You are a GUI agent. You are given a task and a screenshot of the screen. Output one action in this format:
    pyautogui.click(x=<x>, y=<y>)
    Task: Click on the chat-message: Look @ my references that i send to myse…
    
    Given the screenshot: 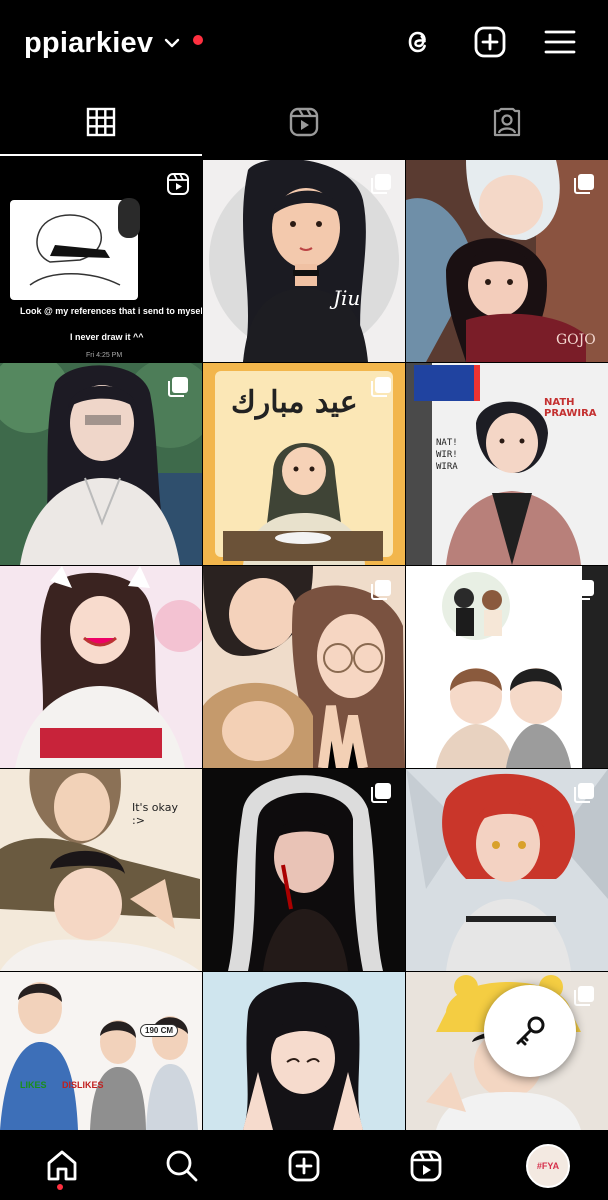 What is the action you would take?
    pyautogui.click(x=111, y=311)
    